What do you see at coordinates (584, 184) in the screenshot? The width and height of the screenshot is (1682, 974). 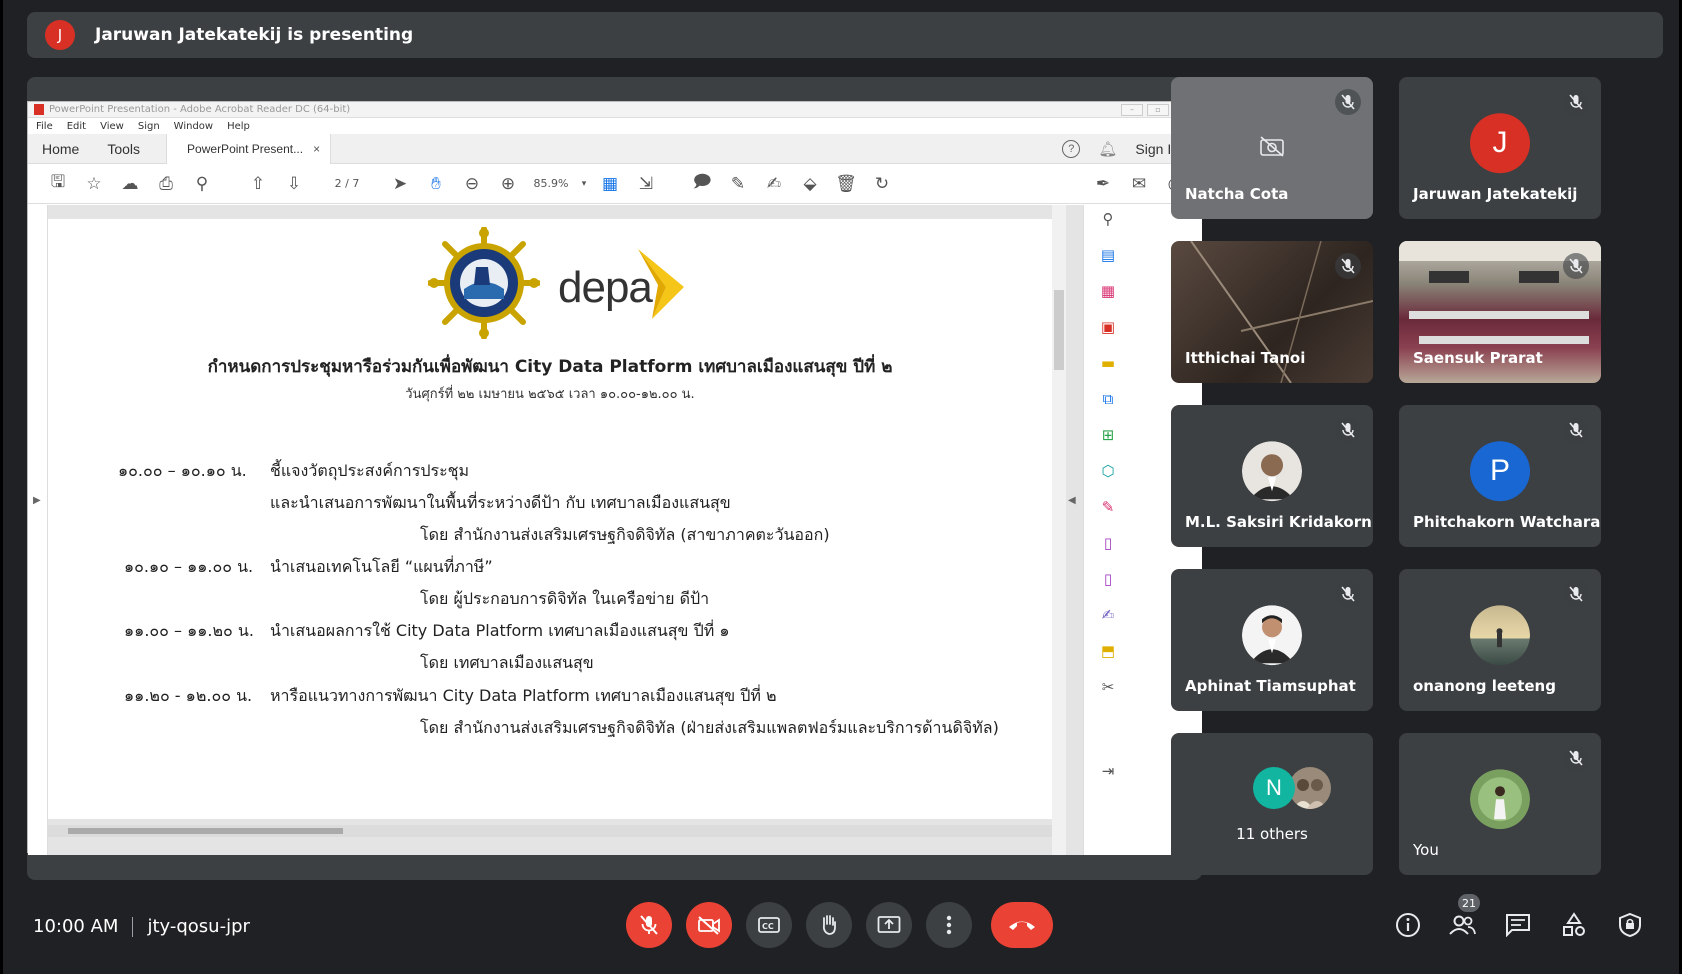 I see `zoom-dropdown-icon: ▾` at bounding box center [584, 184].